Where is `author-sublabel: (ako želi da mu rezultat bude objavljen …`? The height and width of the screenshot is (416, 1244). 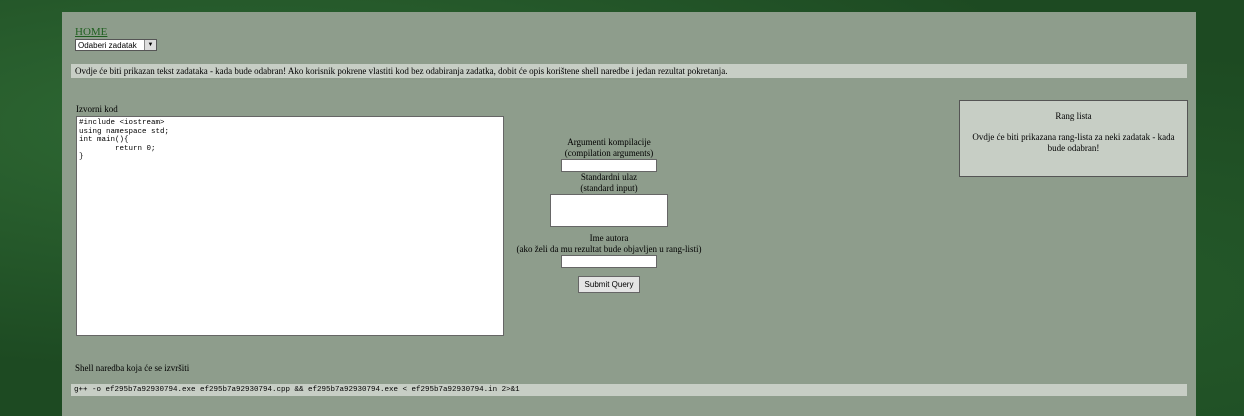
author-sublabel: (ako želi da mu rezultat bude objavljen … is located at coordinates (609, 249).